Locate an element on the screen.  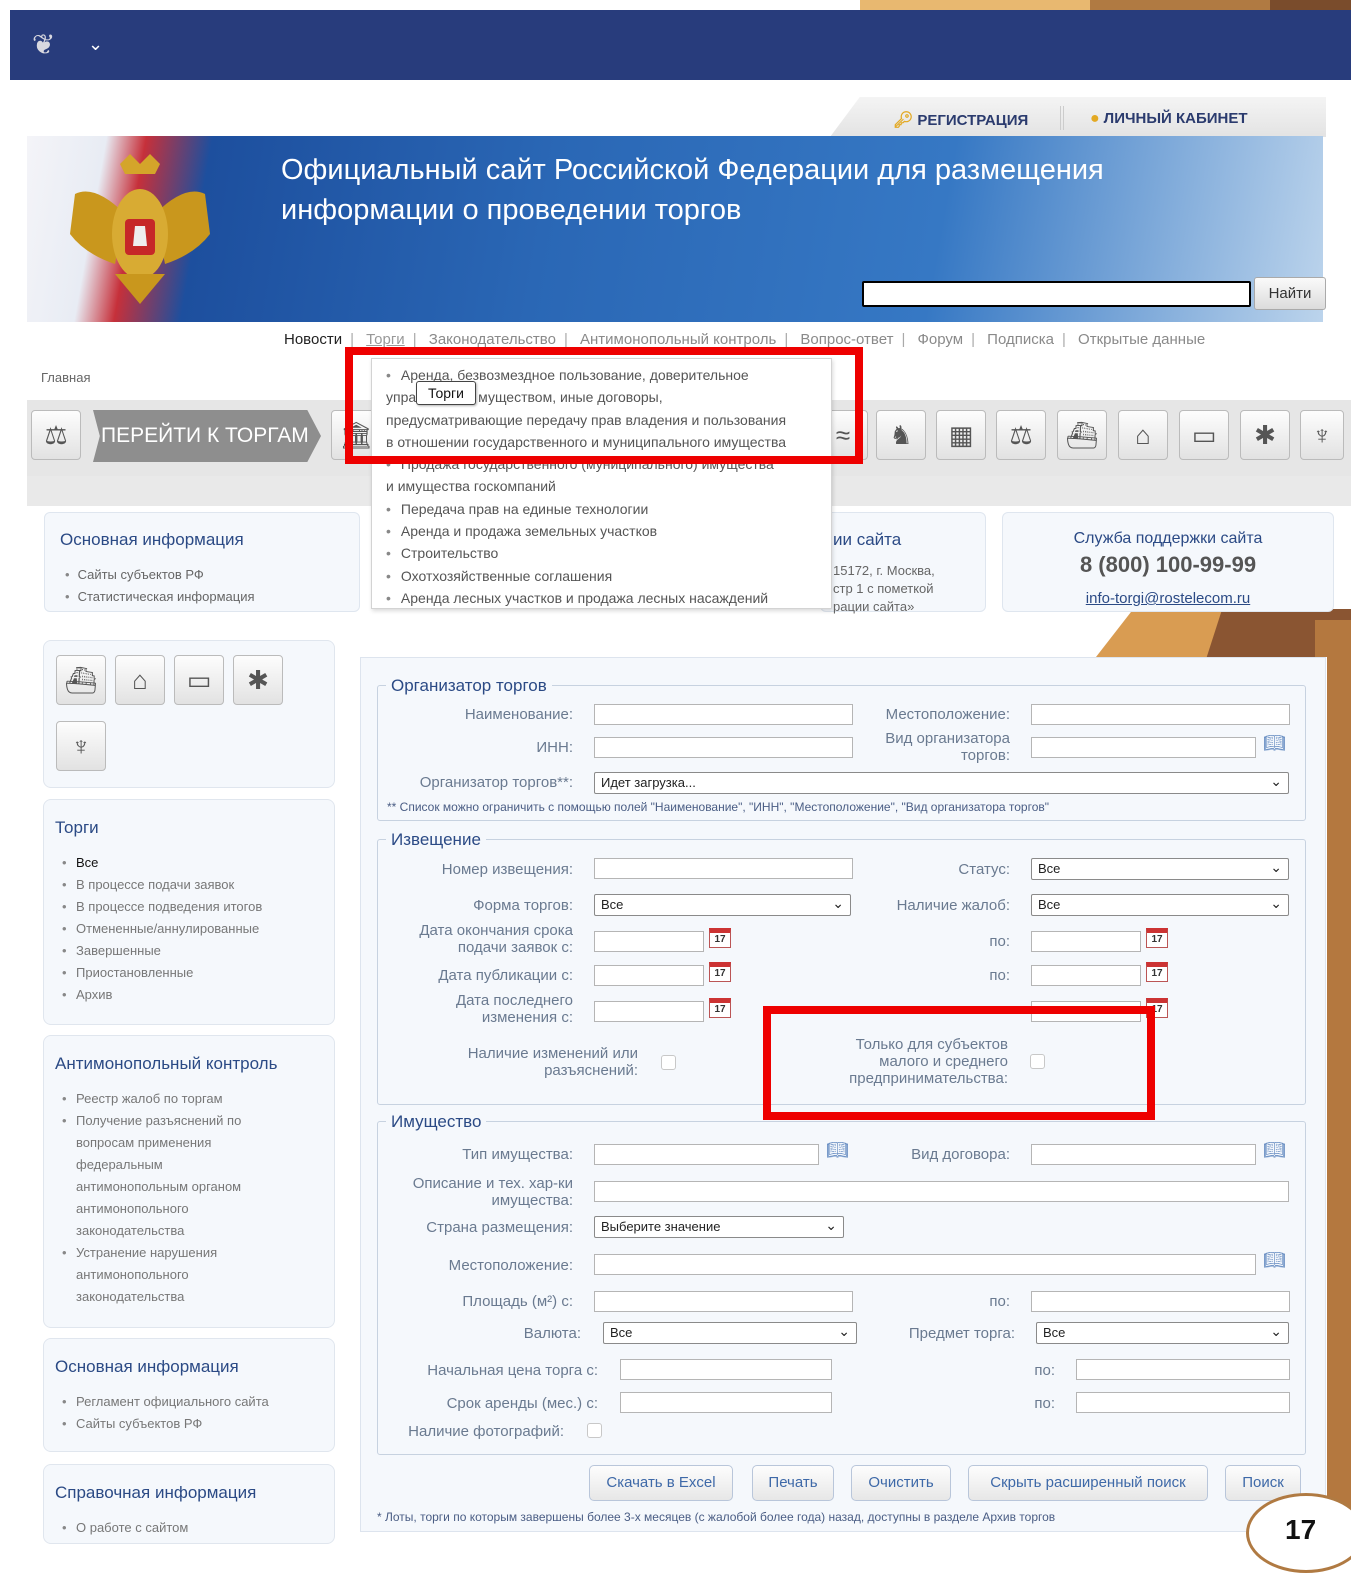
deadline-from-field is located at coordinates (649, 941).